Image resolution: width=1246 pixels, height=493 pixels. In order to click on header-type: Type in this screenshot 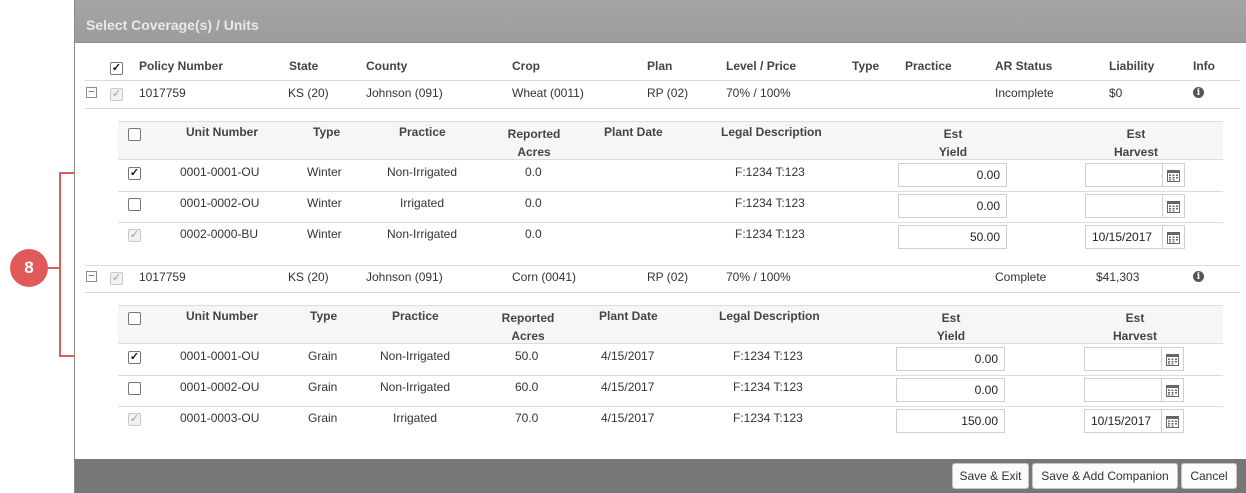, I will do `click(866, 66)`.